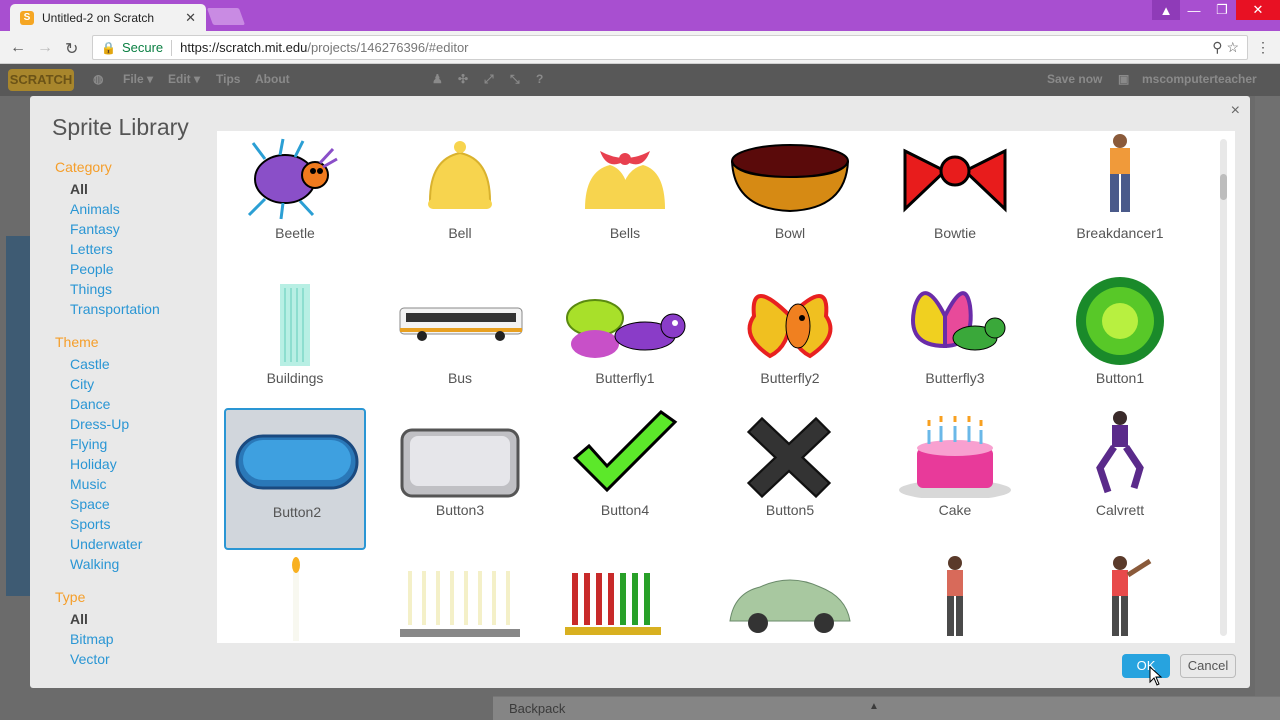 The height and width of the screenshot is (720, 1280). What do you see at coordinates (790, 326) in the screenshot?
I see `sprite-thumbnail-butterfly2` at bounding box center [790, 326].